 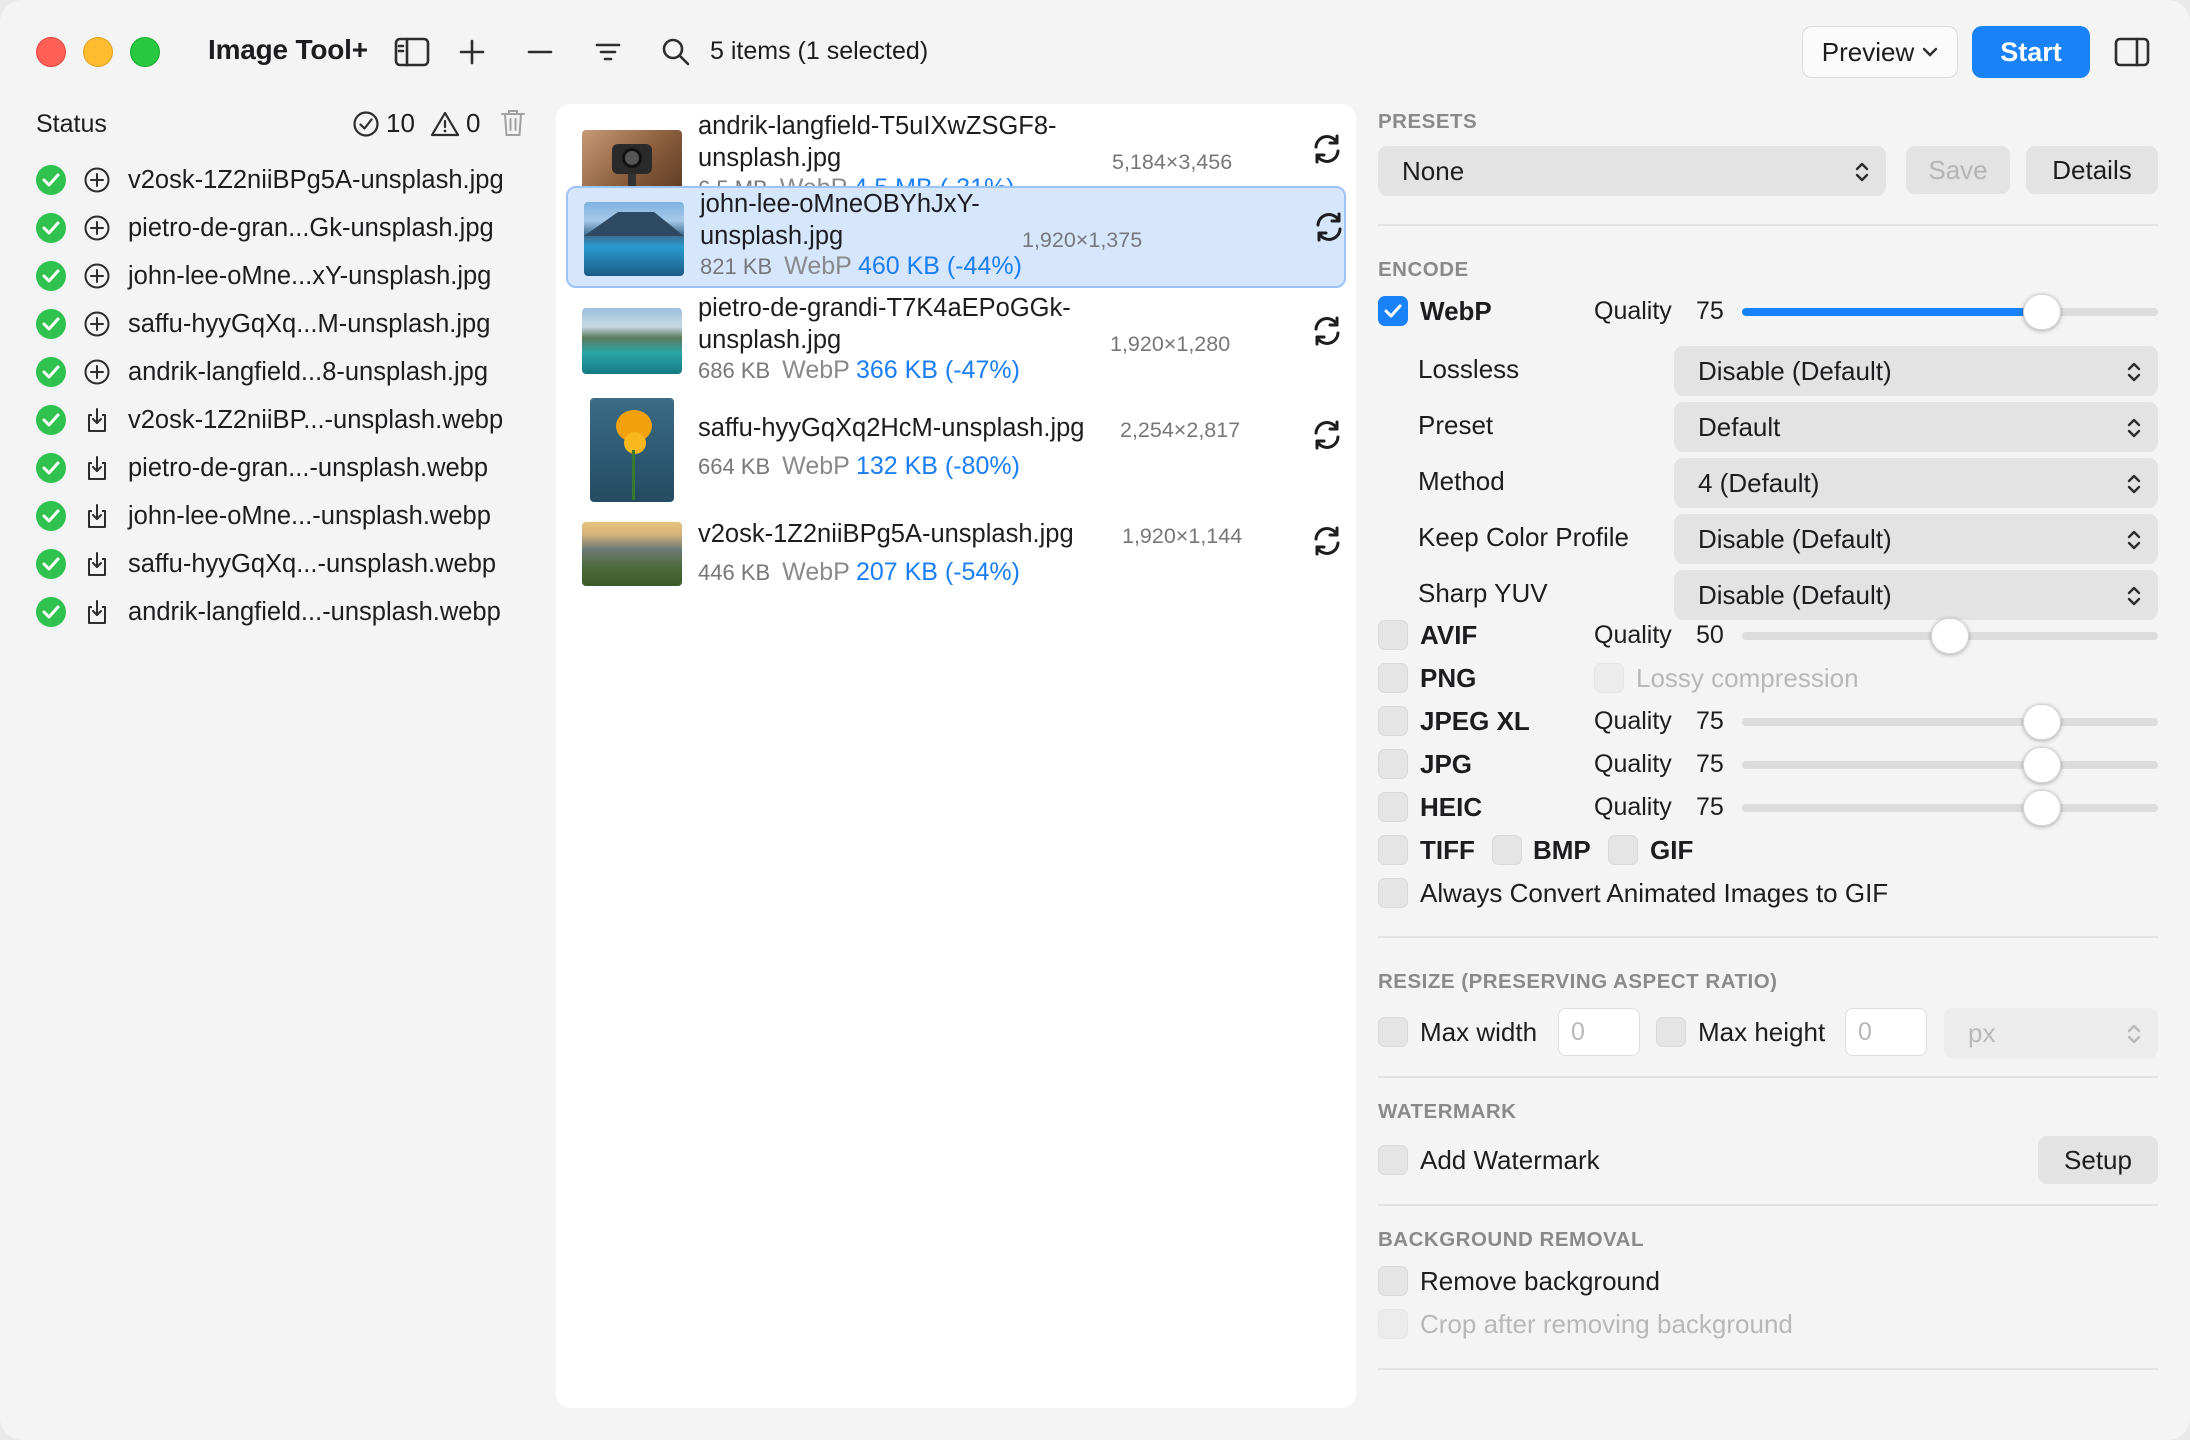 I want to click on filter-button, so click(x=608, y=52).